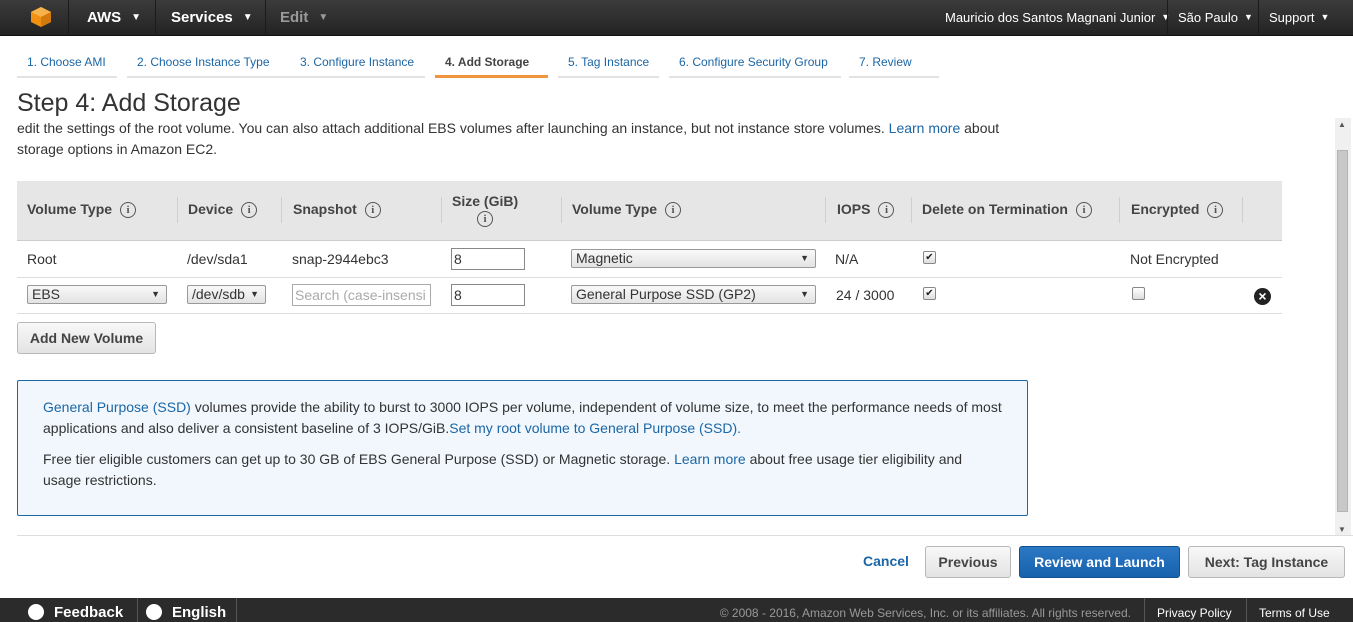 The image size is (1353, 622). I want to click on volume-type-cell: Root, so click(42, 259).